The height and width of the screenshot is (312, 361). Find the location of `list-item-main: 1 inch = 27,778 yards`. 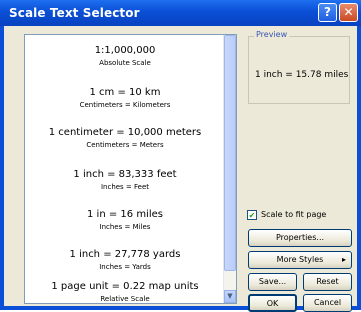

list-item-main: 1 inch = 27,778 yards is located at coordinates (125, 254).